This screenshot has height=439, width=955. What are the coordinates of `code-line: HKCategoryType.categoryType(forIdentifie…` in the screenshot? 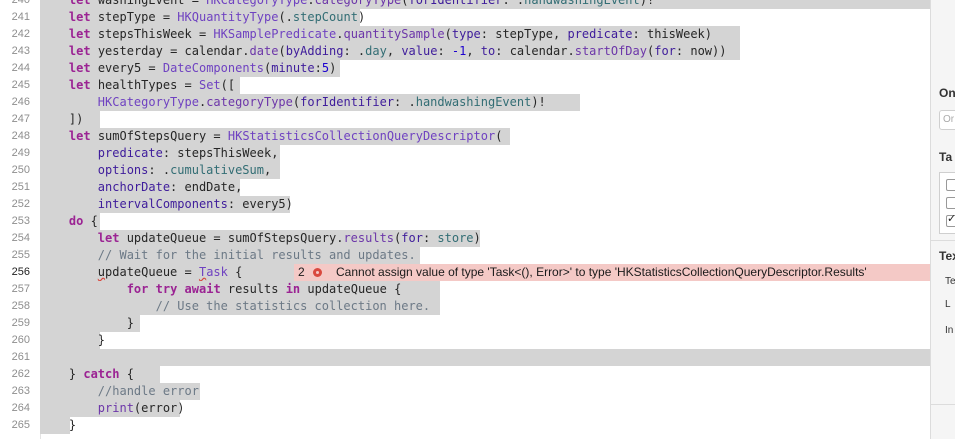 It's located at (485, 102).